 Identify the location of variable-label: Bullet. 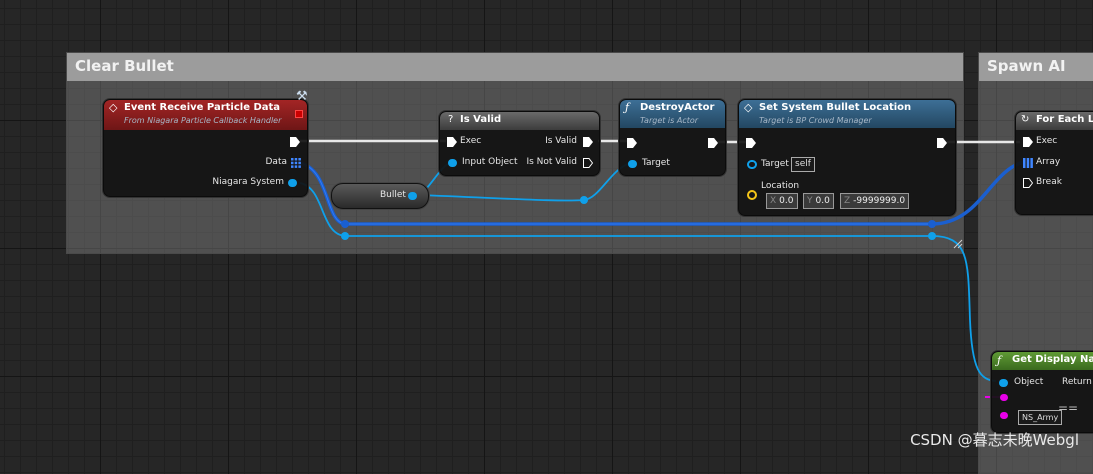
(393, 195).